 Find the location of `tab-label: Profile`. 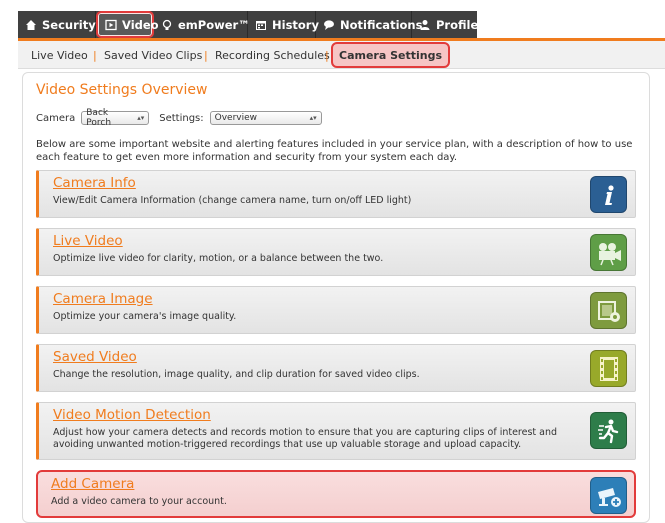

tab-label: Profile is located at coordinates (457, 24).